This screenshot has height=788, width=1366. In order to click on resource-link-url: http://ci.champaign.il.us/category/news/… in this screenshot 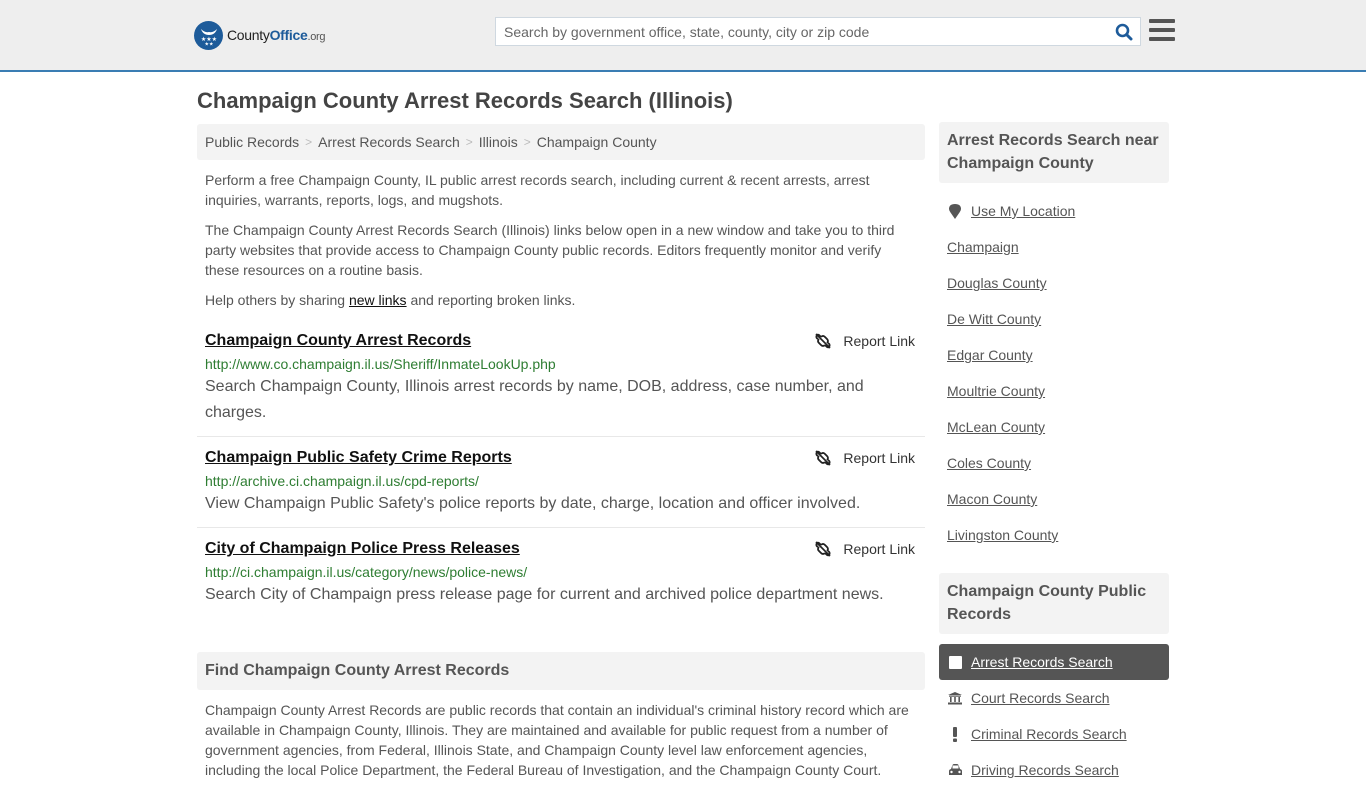, I will do `click(366, 572)`.